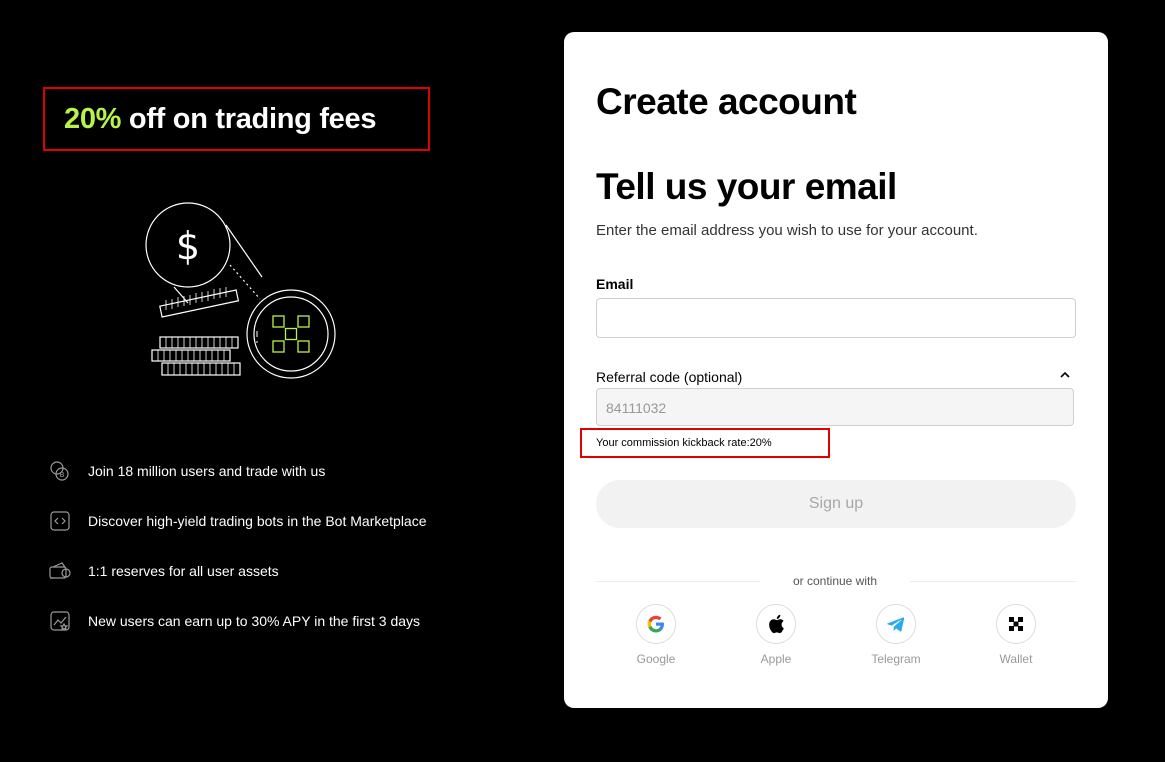 The image size is (1165, 762). I want to click on wallet-label: Wallet, so click(1016, 659).